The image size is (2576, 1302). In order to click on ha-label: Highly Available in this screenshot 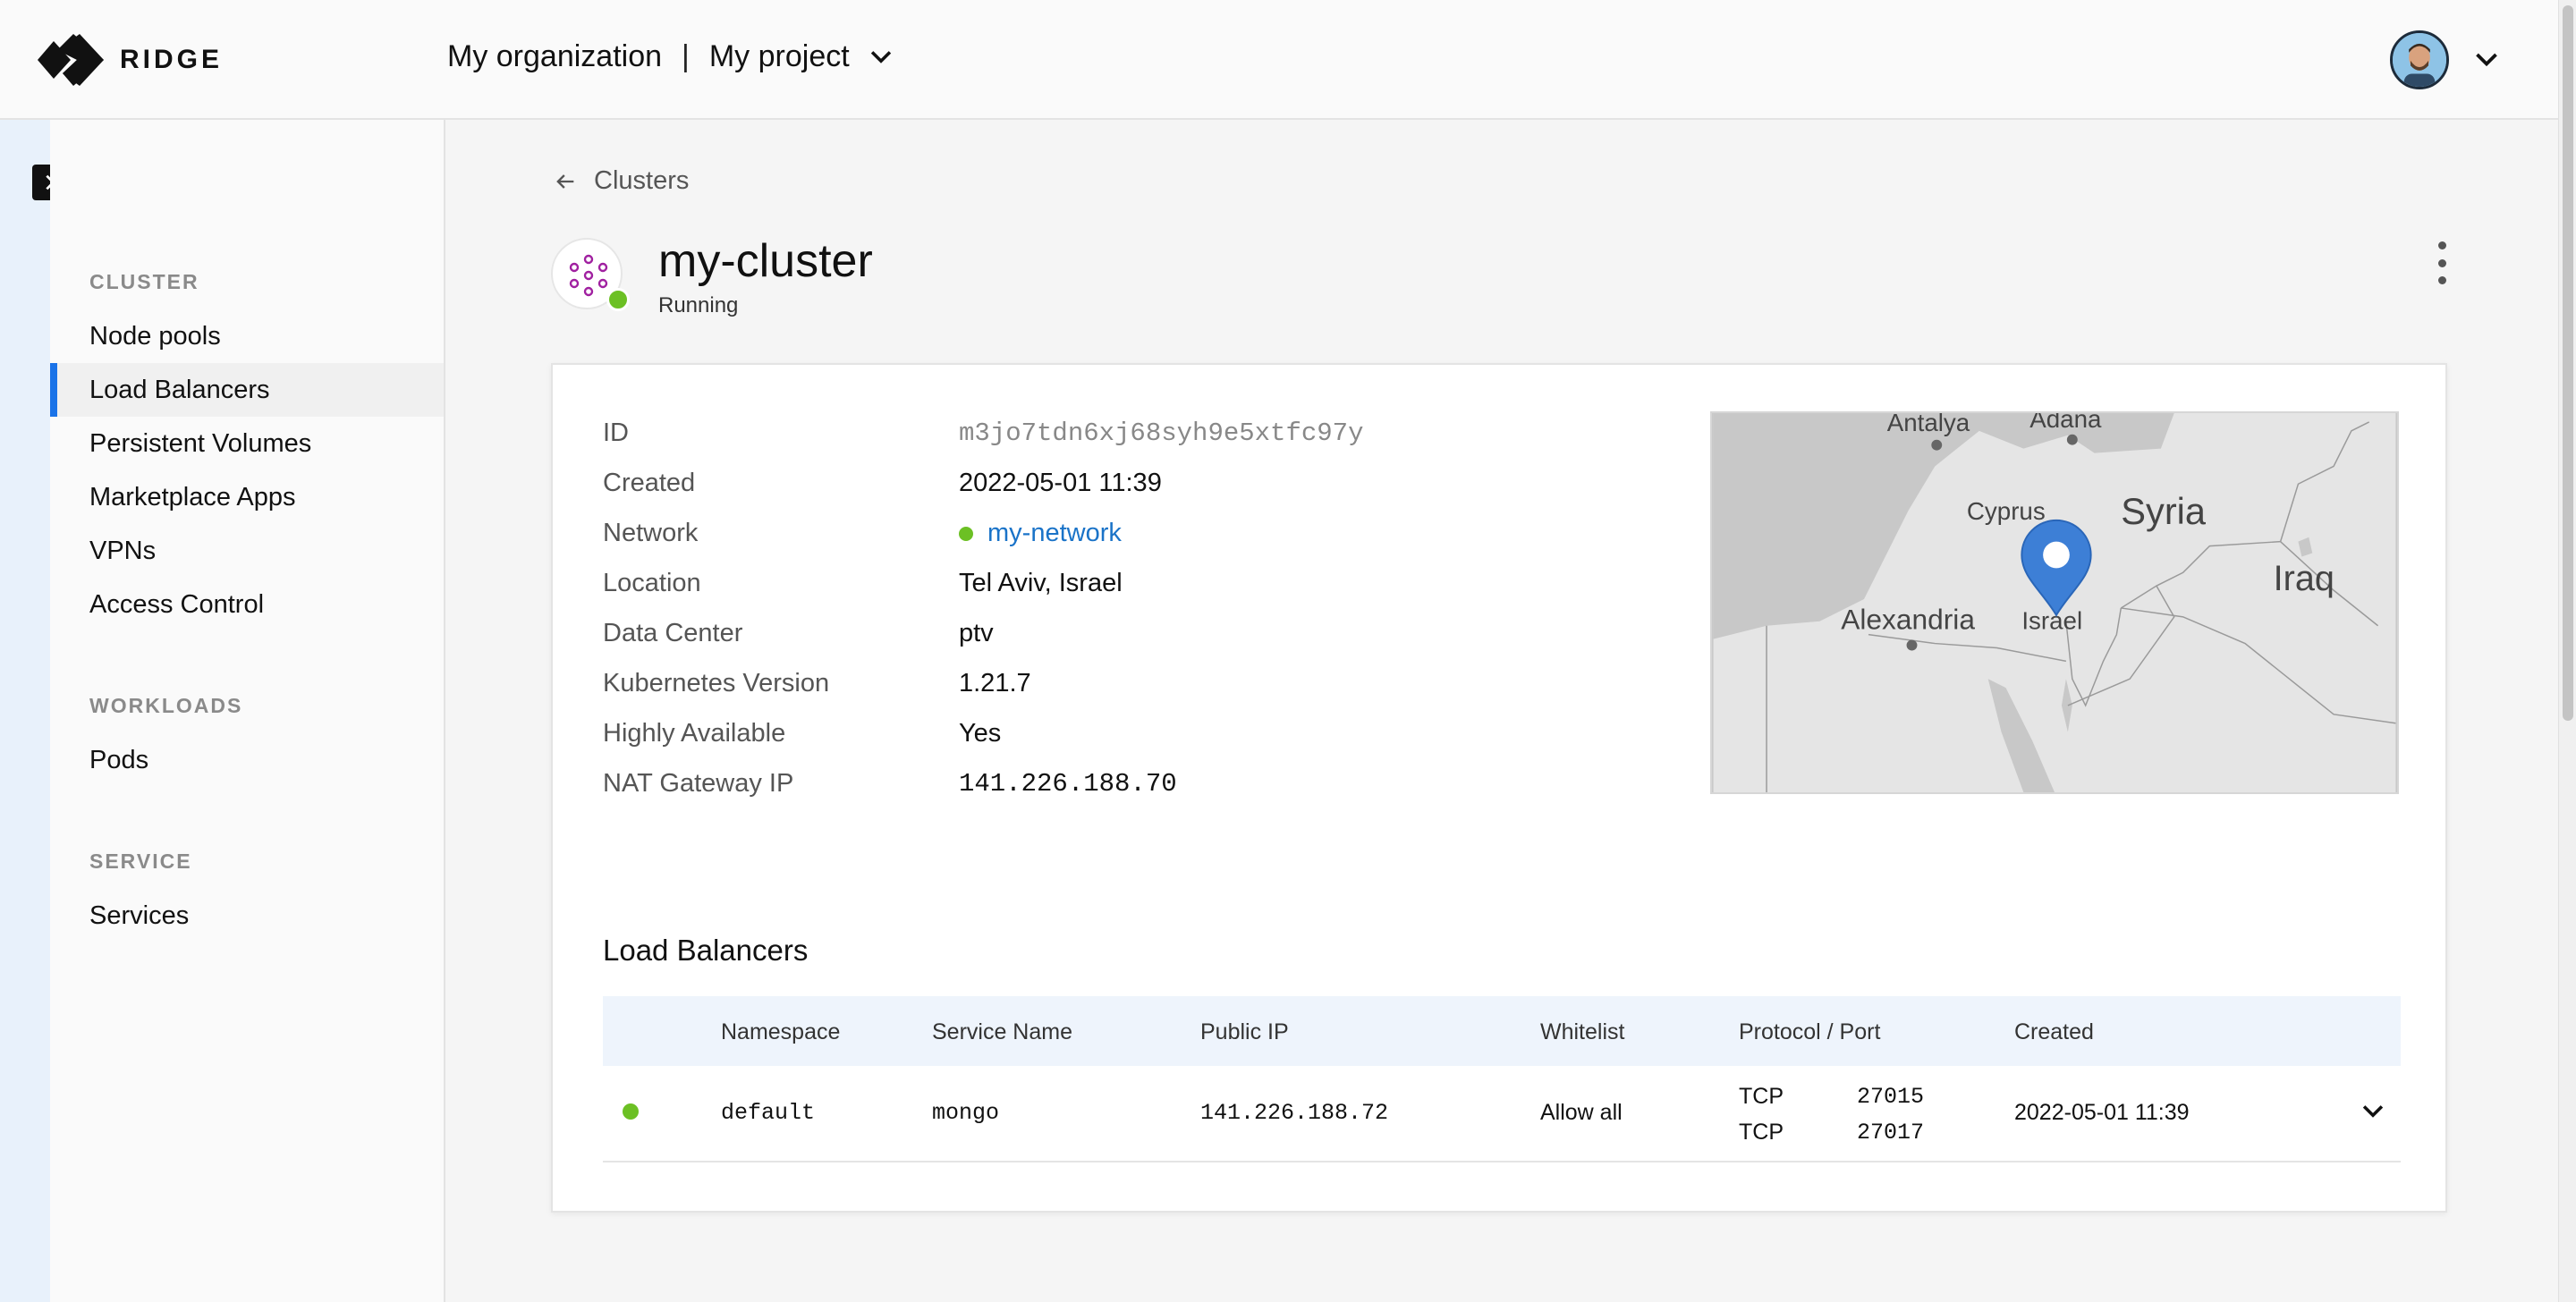, I will do `click(694, 733)`.